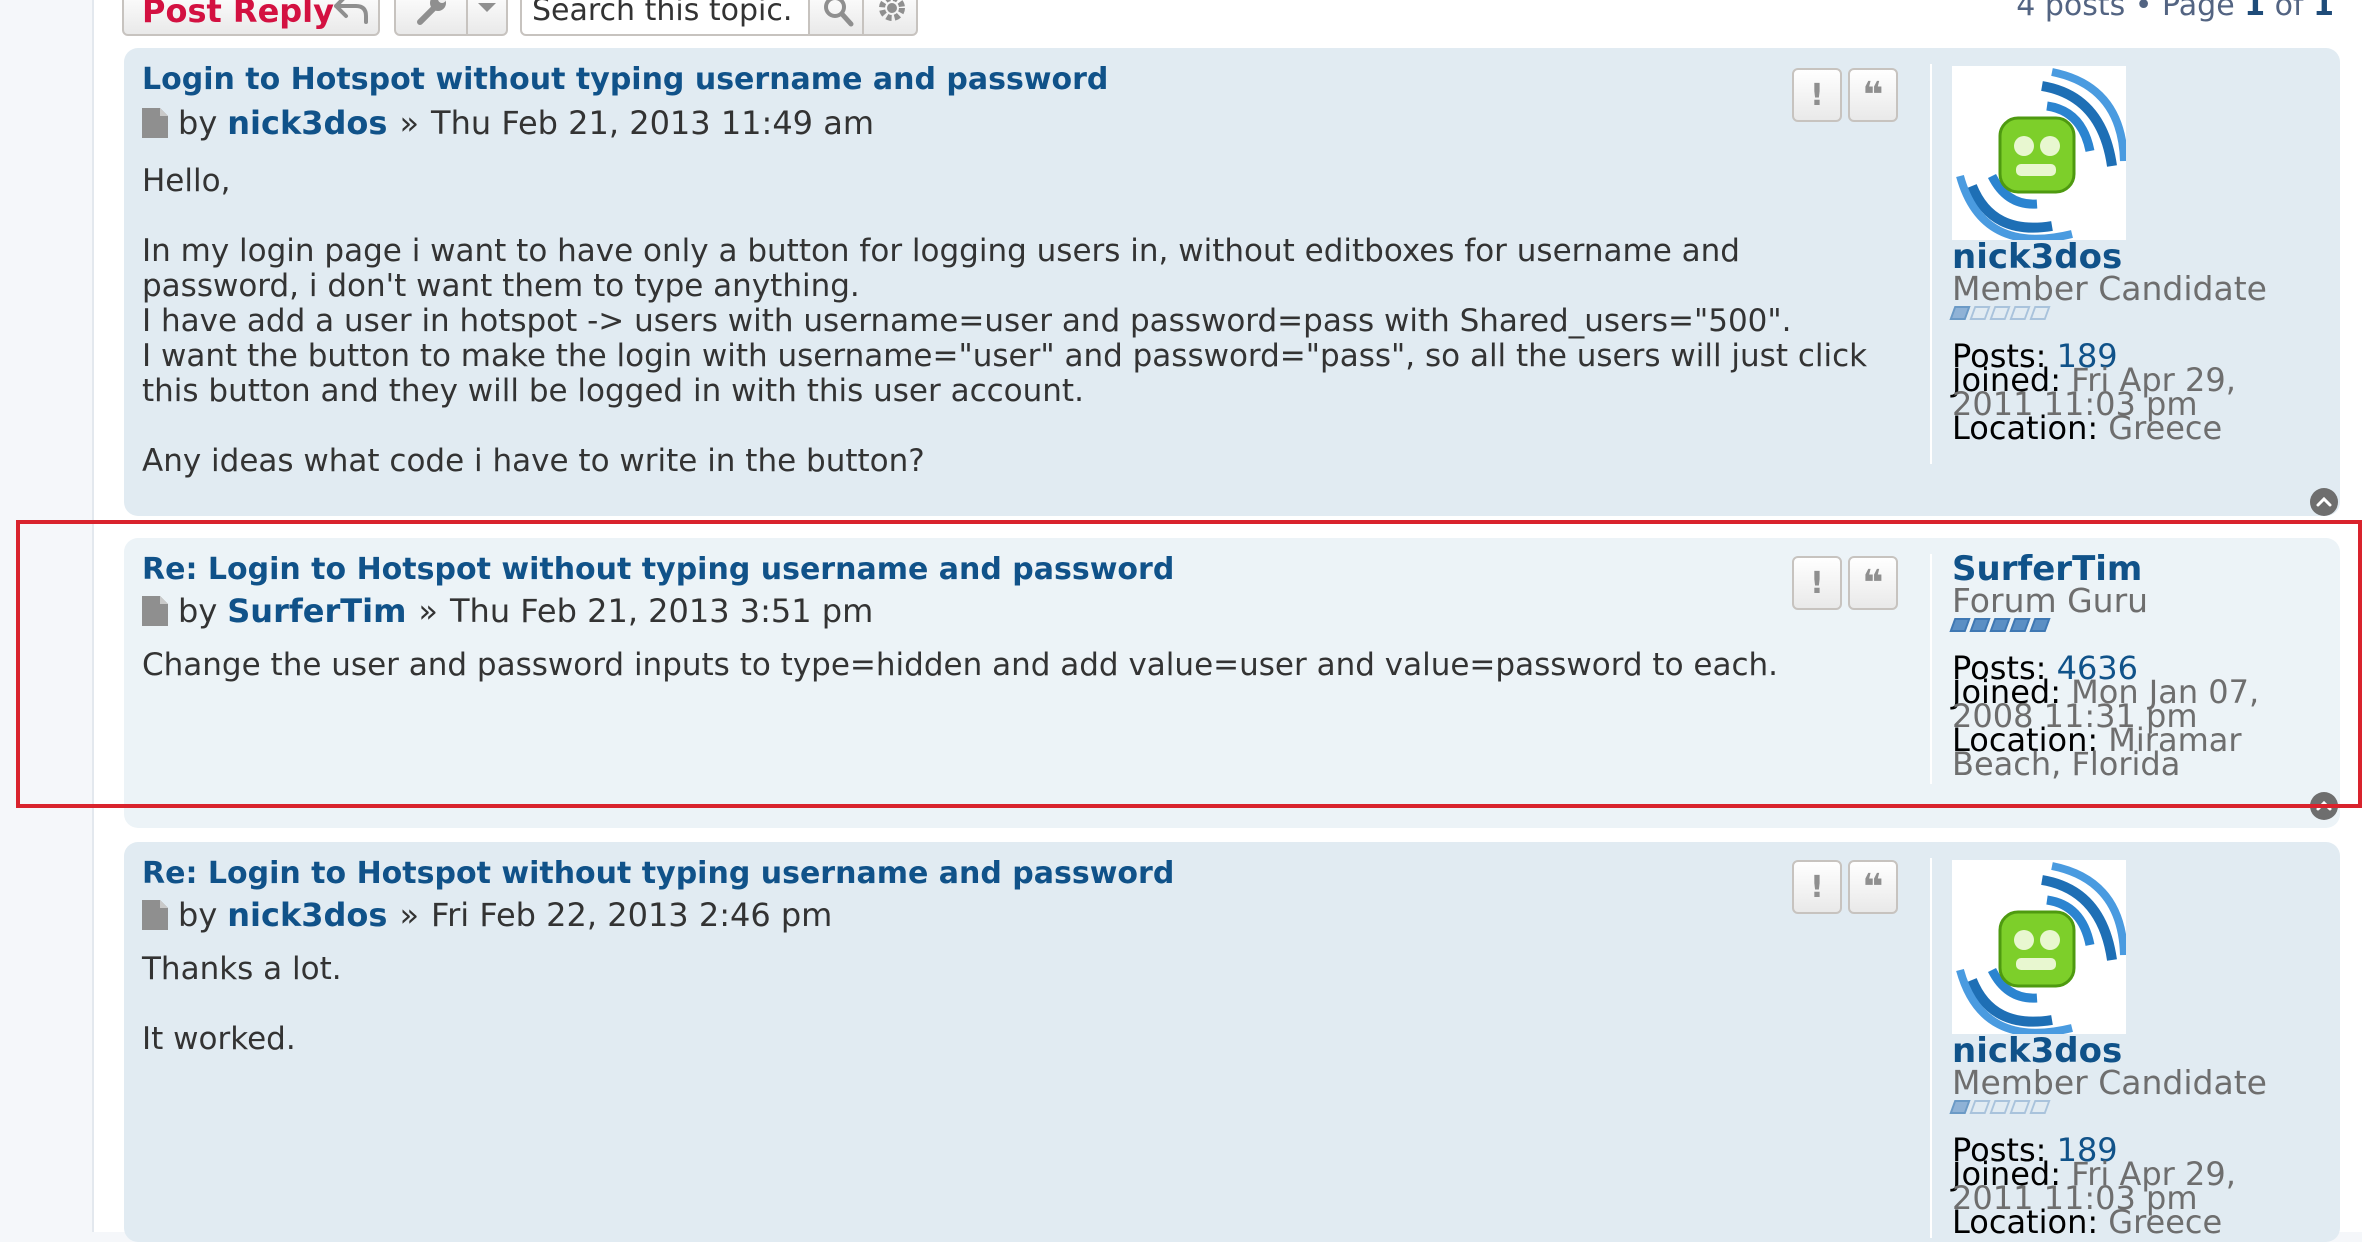 Image resolution: width=2362 pixels, height=1242 pixels. I want to click on post-date: Thu Feb 21, 2013 3:51 pm, so click(661, 611).